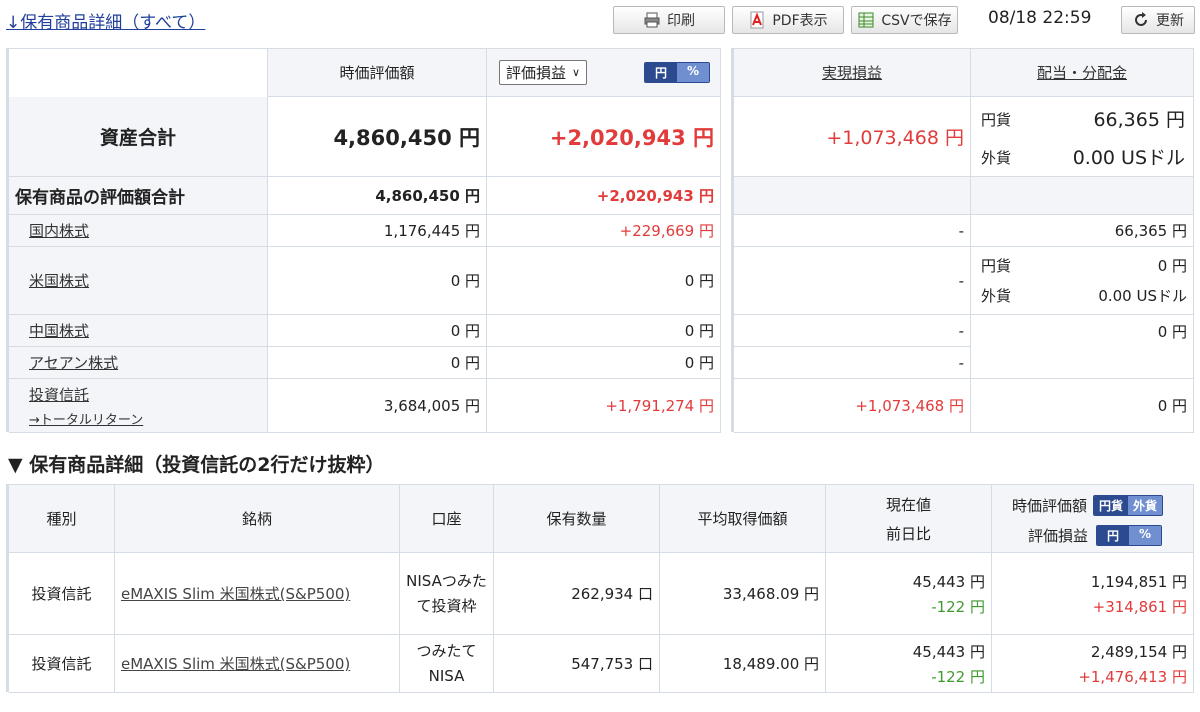 The image size is (1200, 712). What do you see at coordinates (577, 519) in the screenshot?
I see `col-header-quantity: 保有数量` at bounding box center [577, 519].